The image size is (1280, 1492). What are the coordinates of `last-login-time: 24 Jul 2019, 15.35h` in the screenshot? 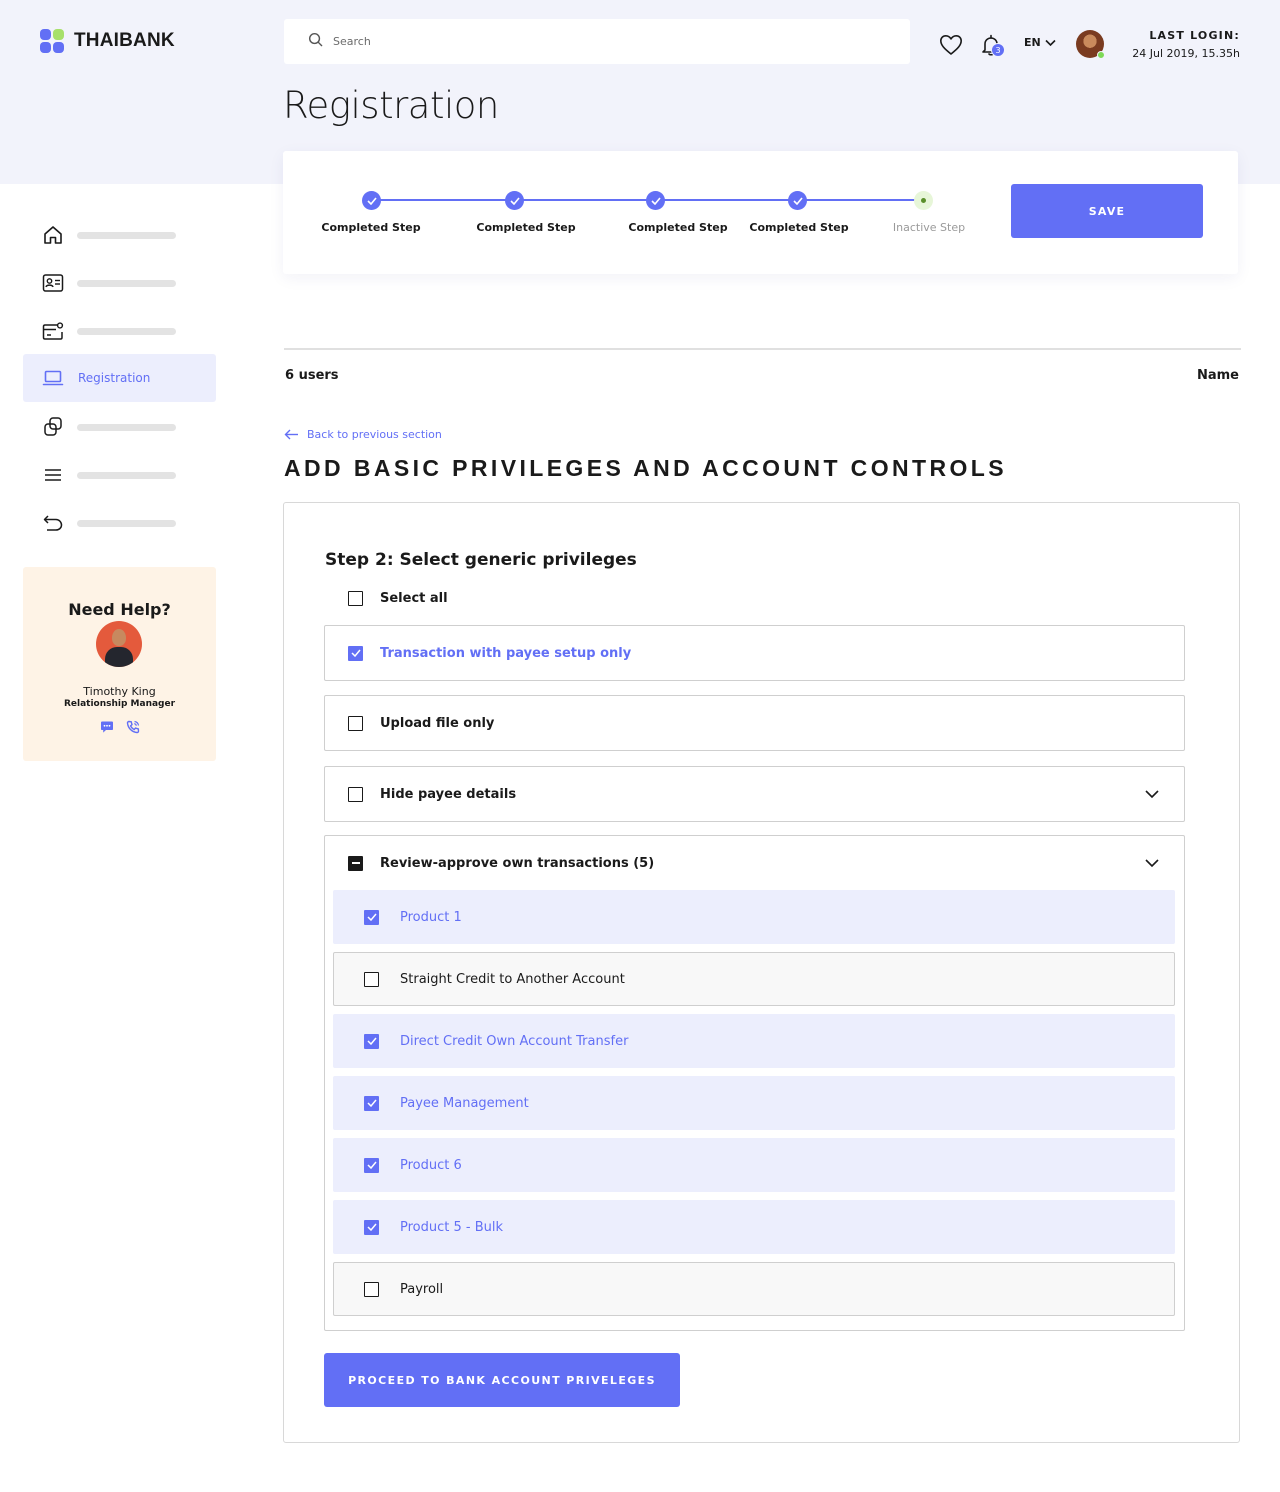 It's located at (1186, 53).